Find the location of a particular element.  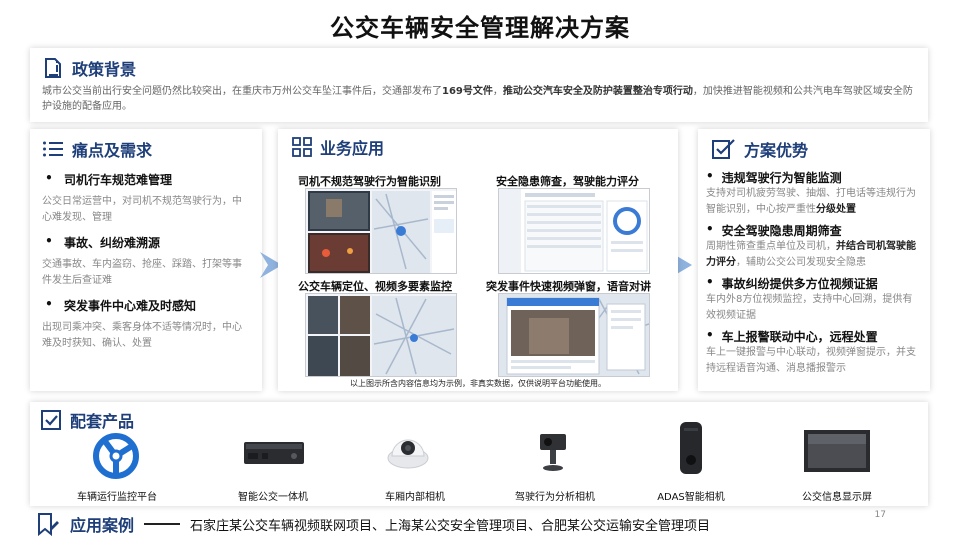

screenshot-risk-screening is located at coordinates (574, 231).